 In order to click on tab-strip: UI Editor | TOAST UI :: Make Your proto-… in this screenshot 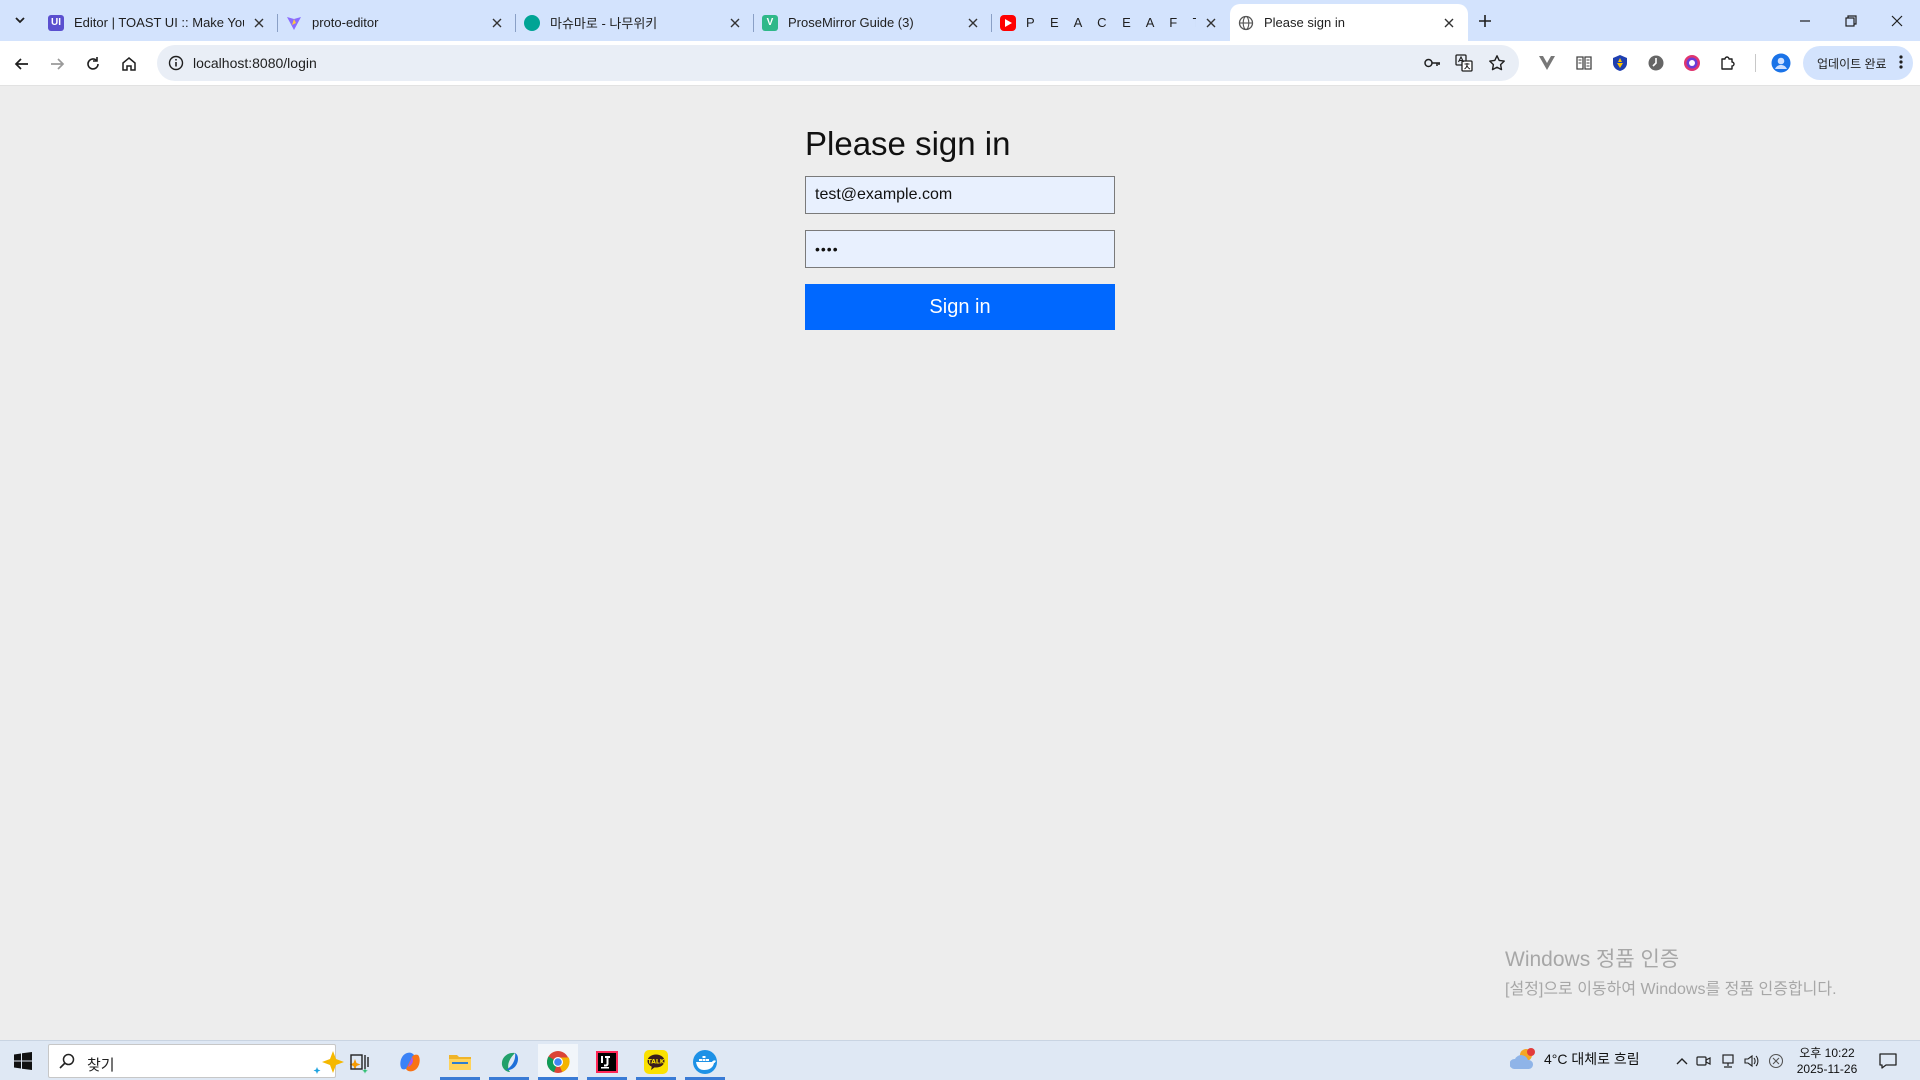, I will do `click(960, 20)`.